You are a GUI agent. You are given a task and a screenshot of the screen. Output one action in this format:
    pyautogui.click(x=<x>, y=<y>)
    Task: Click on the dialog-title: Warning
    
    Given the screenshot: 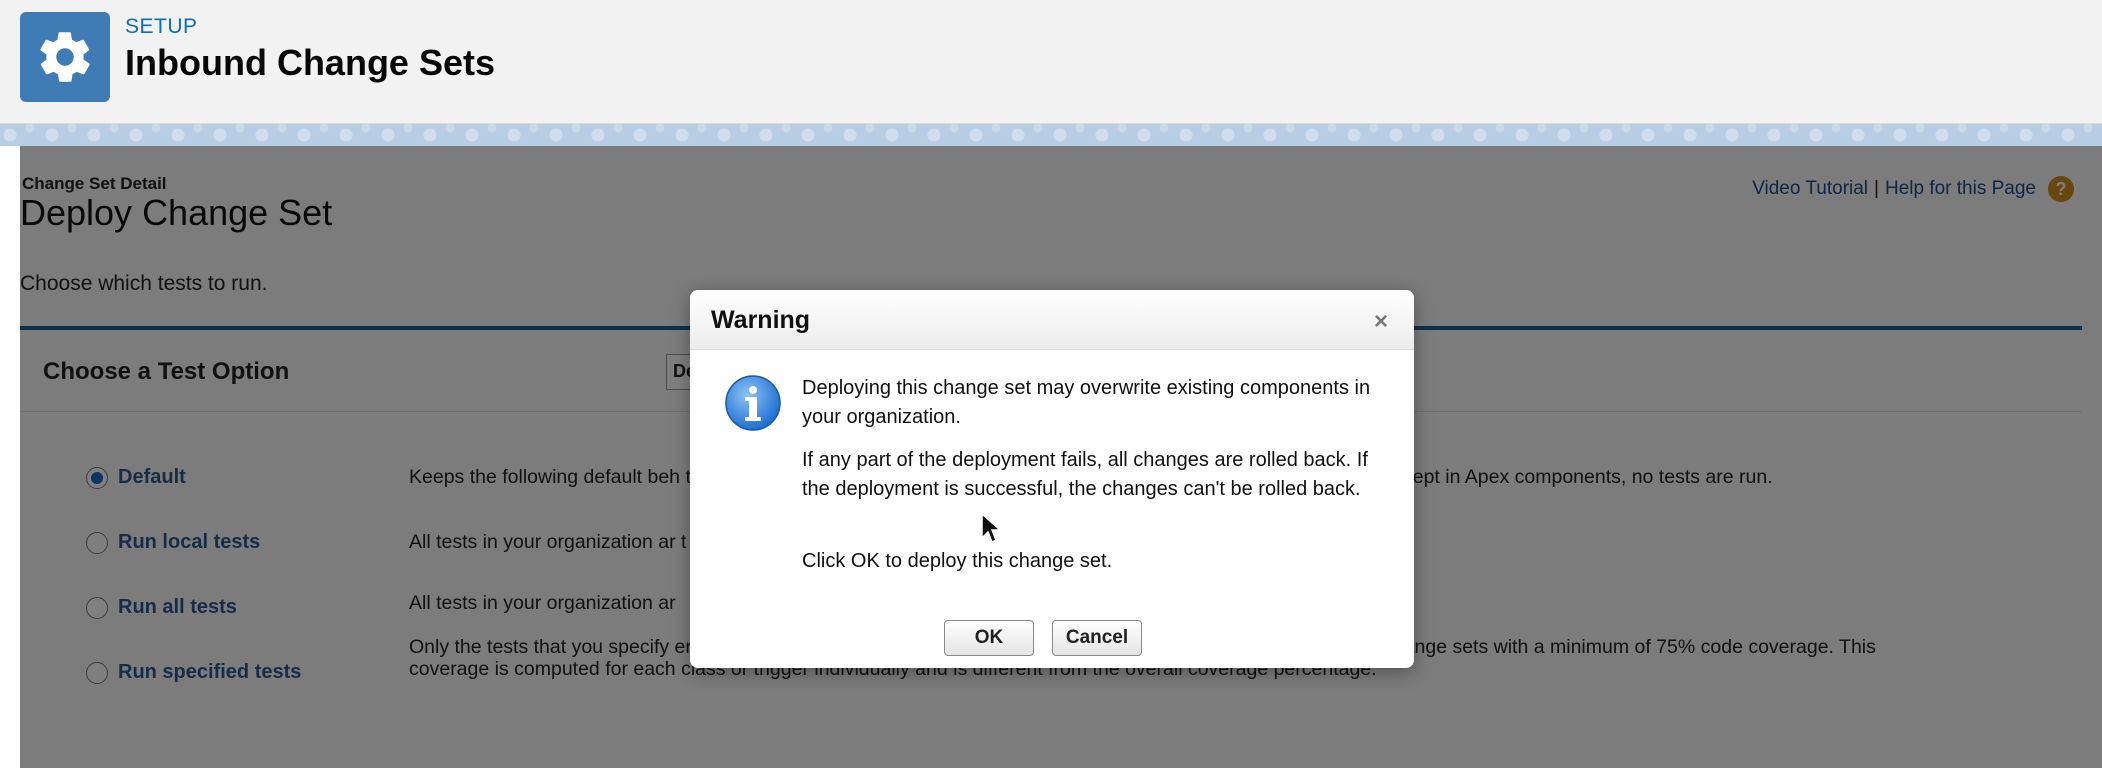 What is the action you would take?
    pyautogui.click(x=761, y=320)
    